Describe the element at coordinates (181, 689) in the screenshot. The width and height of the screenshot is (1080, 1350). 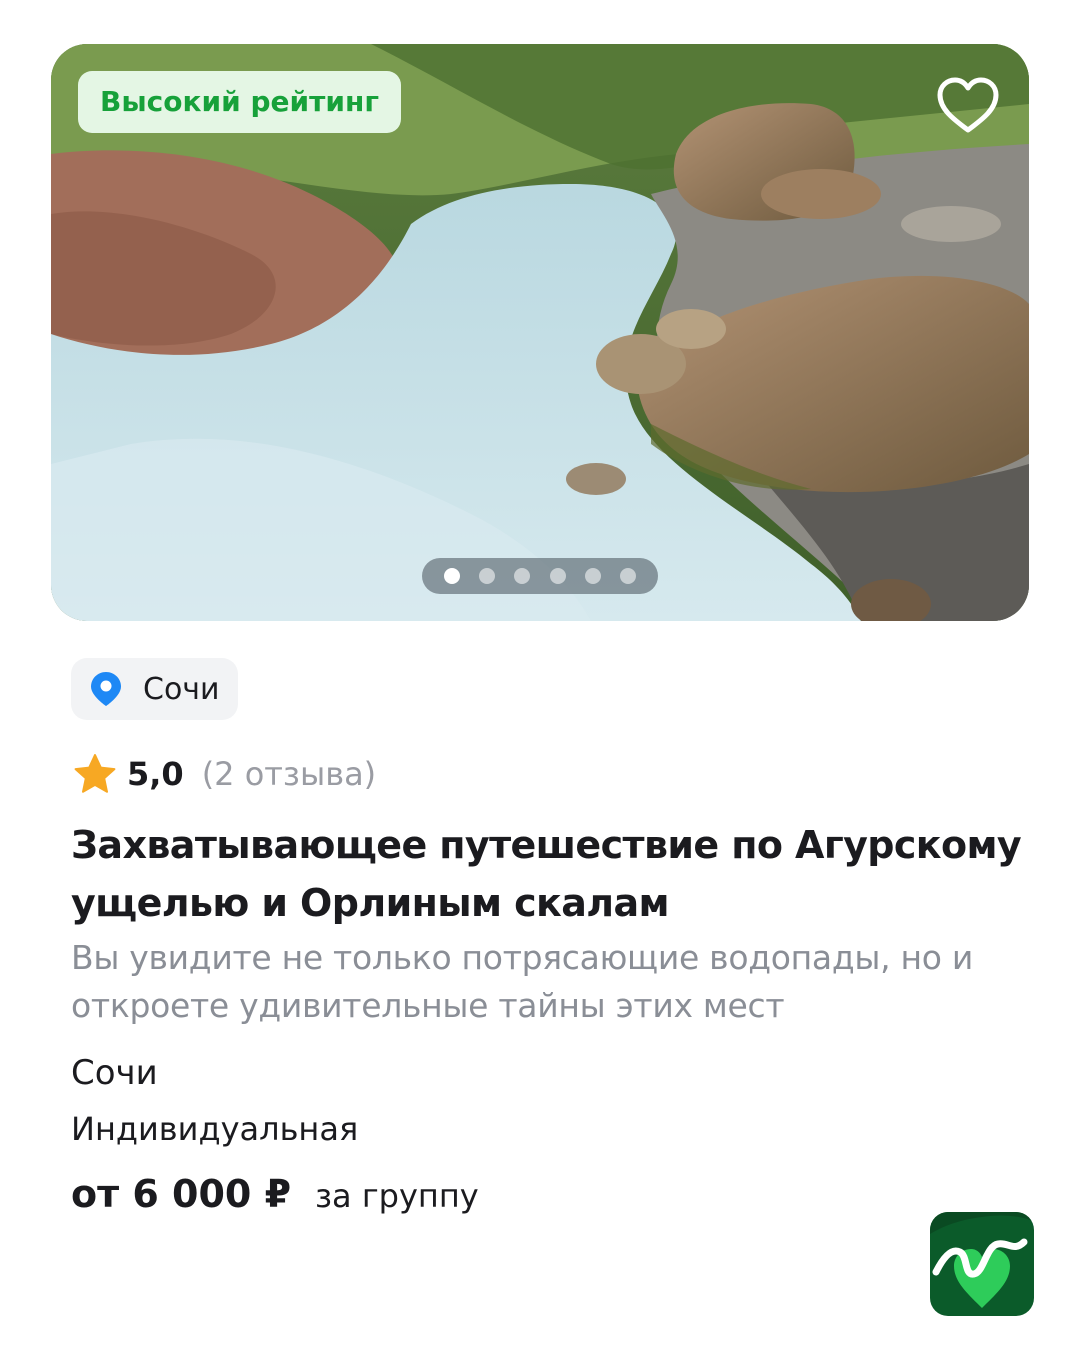
I see `location-chip-label: Сочи` at that location.